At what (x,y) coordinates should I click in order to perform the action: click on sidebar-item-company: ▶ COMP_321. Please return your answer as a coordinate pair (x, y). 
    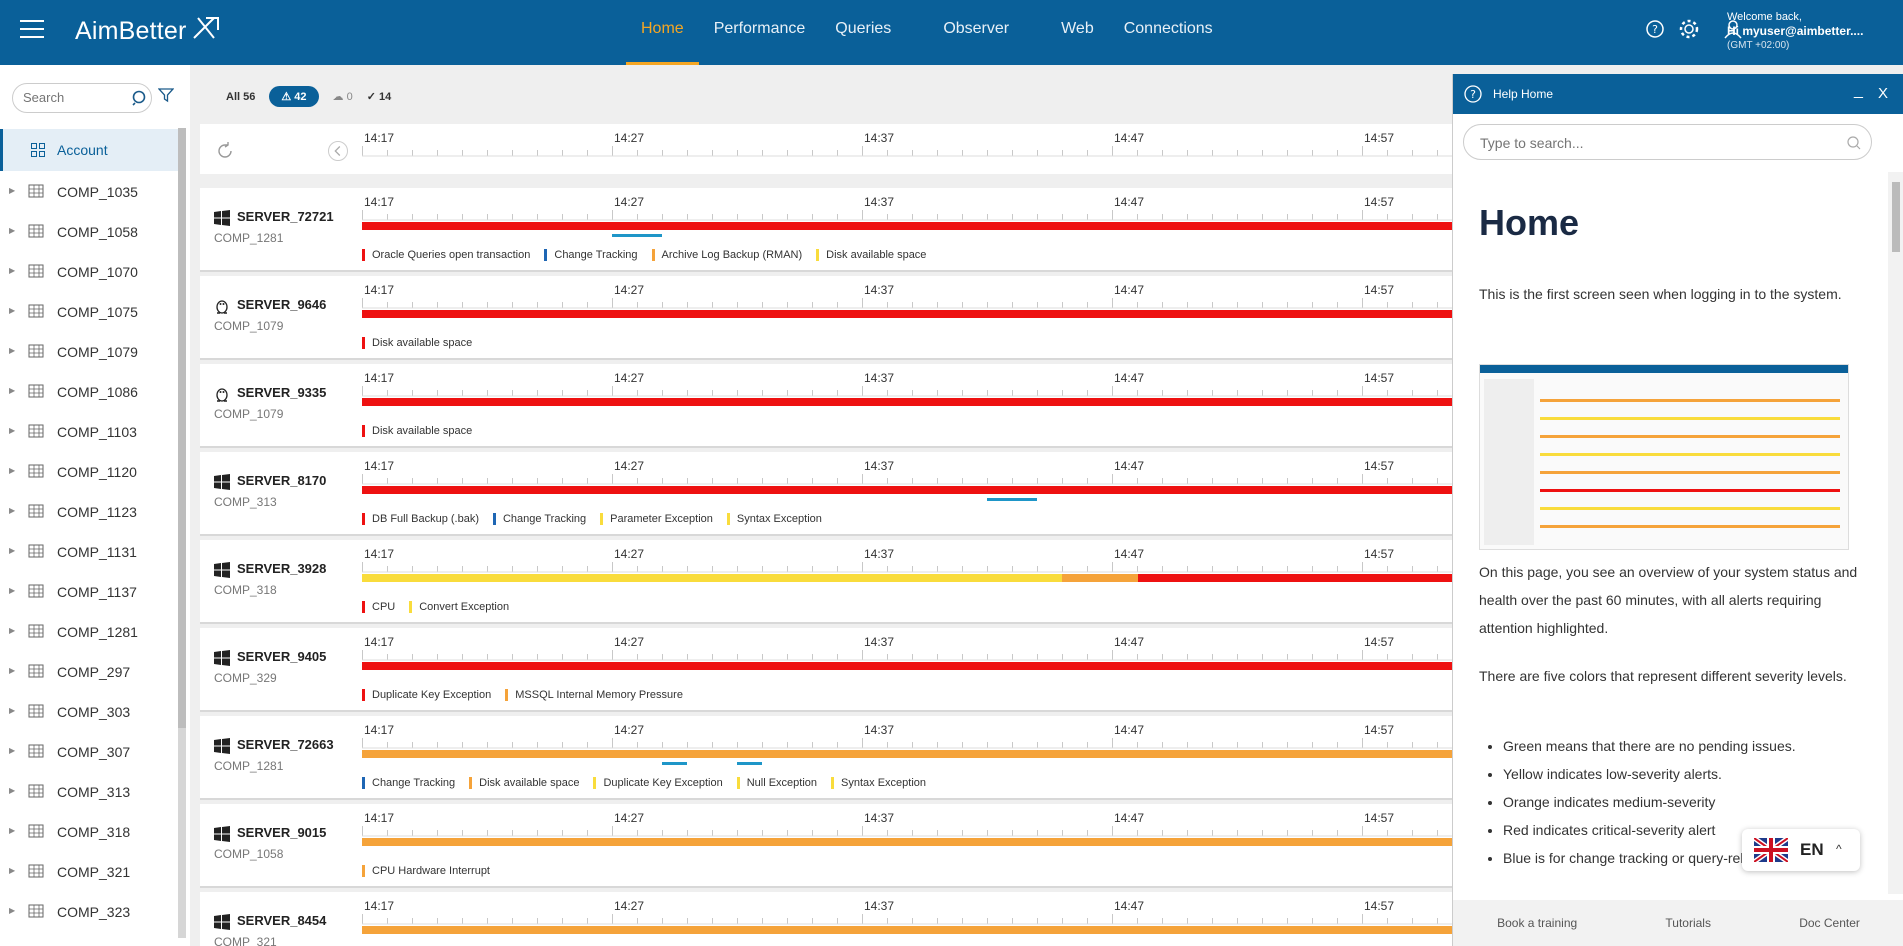
    Looking at the image, I should click on (89, 871).